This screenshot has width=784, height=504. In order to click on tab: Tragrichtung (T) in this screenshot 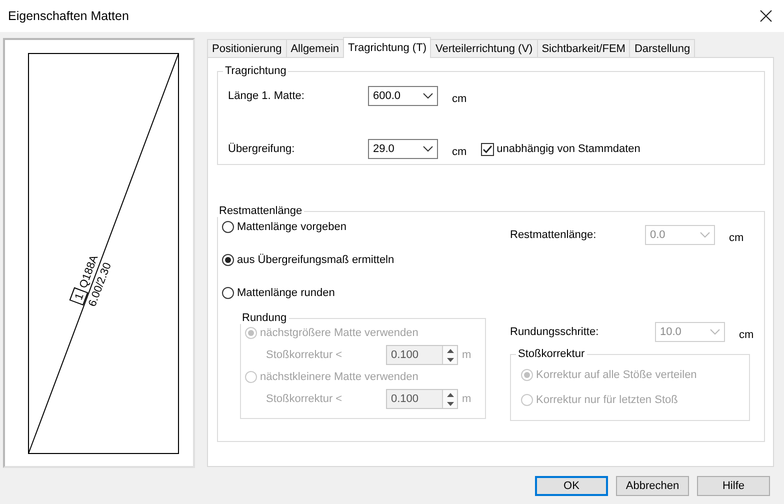, I will do `click(387, 47)`.